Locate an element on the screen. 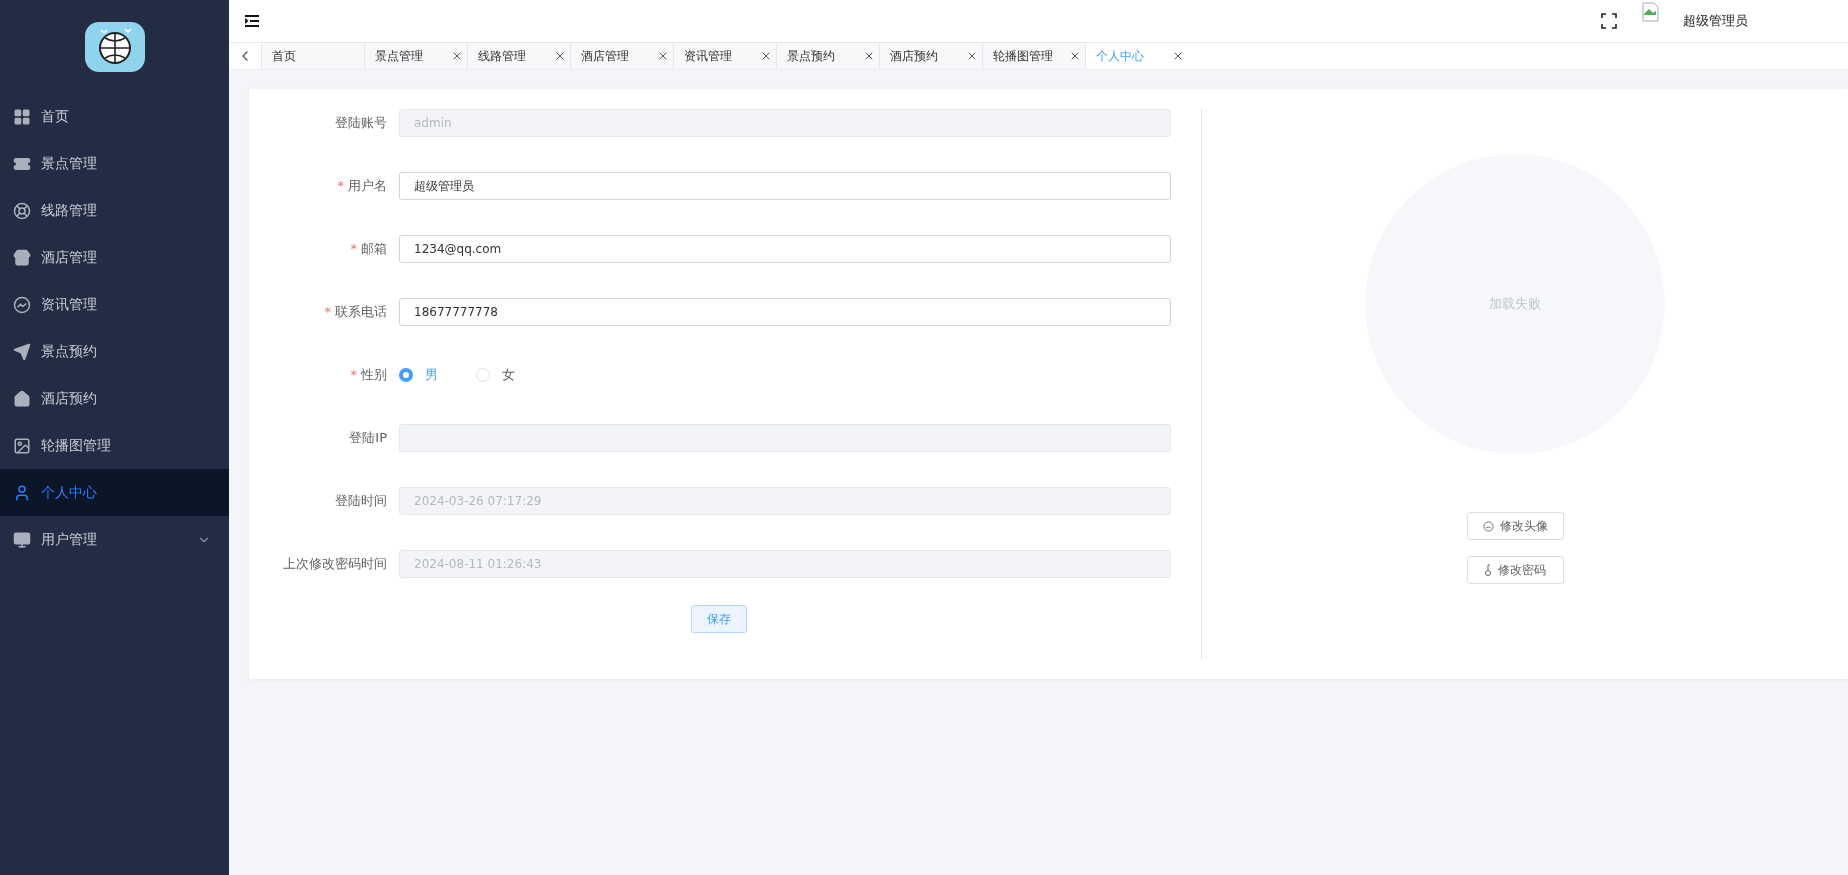 This screenshot has height=875, width=1848. sidebar-item: 首页 is located at coordinates (114, 116).